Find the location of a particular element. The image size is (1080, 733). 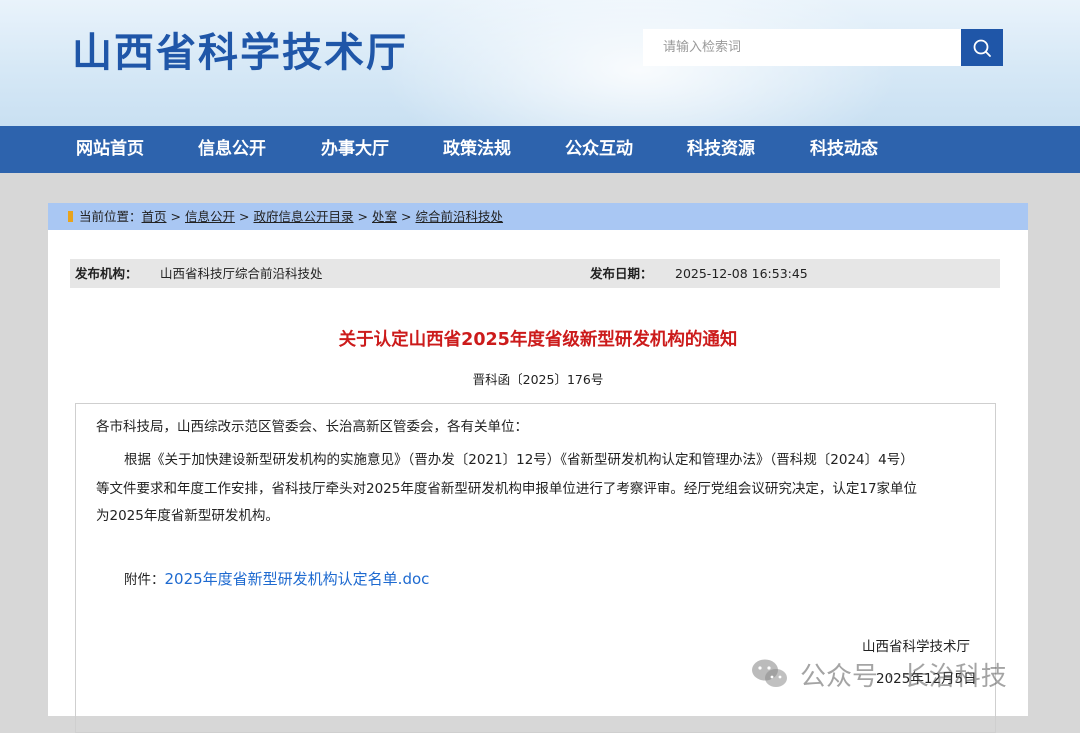

article-paragraph-line-3: 为2025年度省新型研发机构。 is located at coordinates (187, 516).